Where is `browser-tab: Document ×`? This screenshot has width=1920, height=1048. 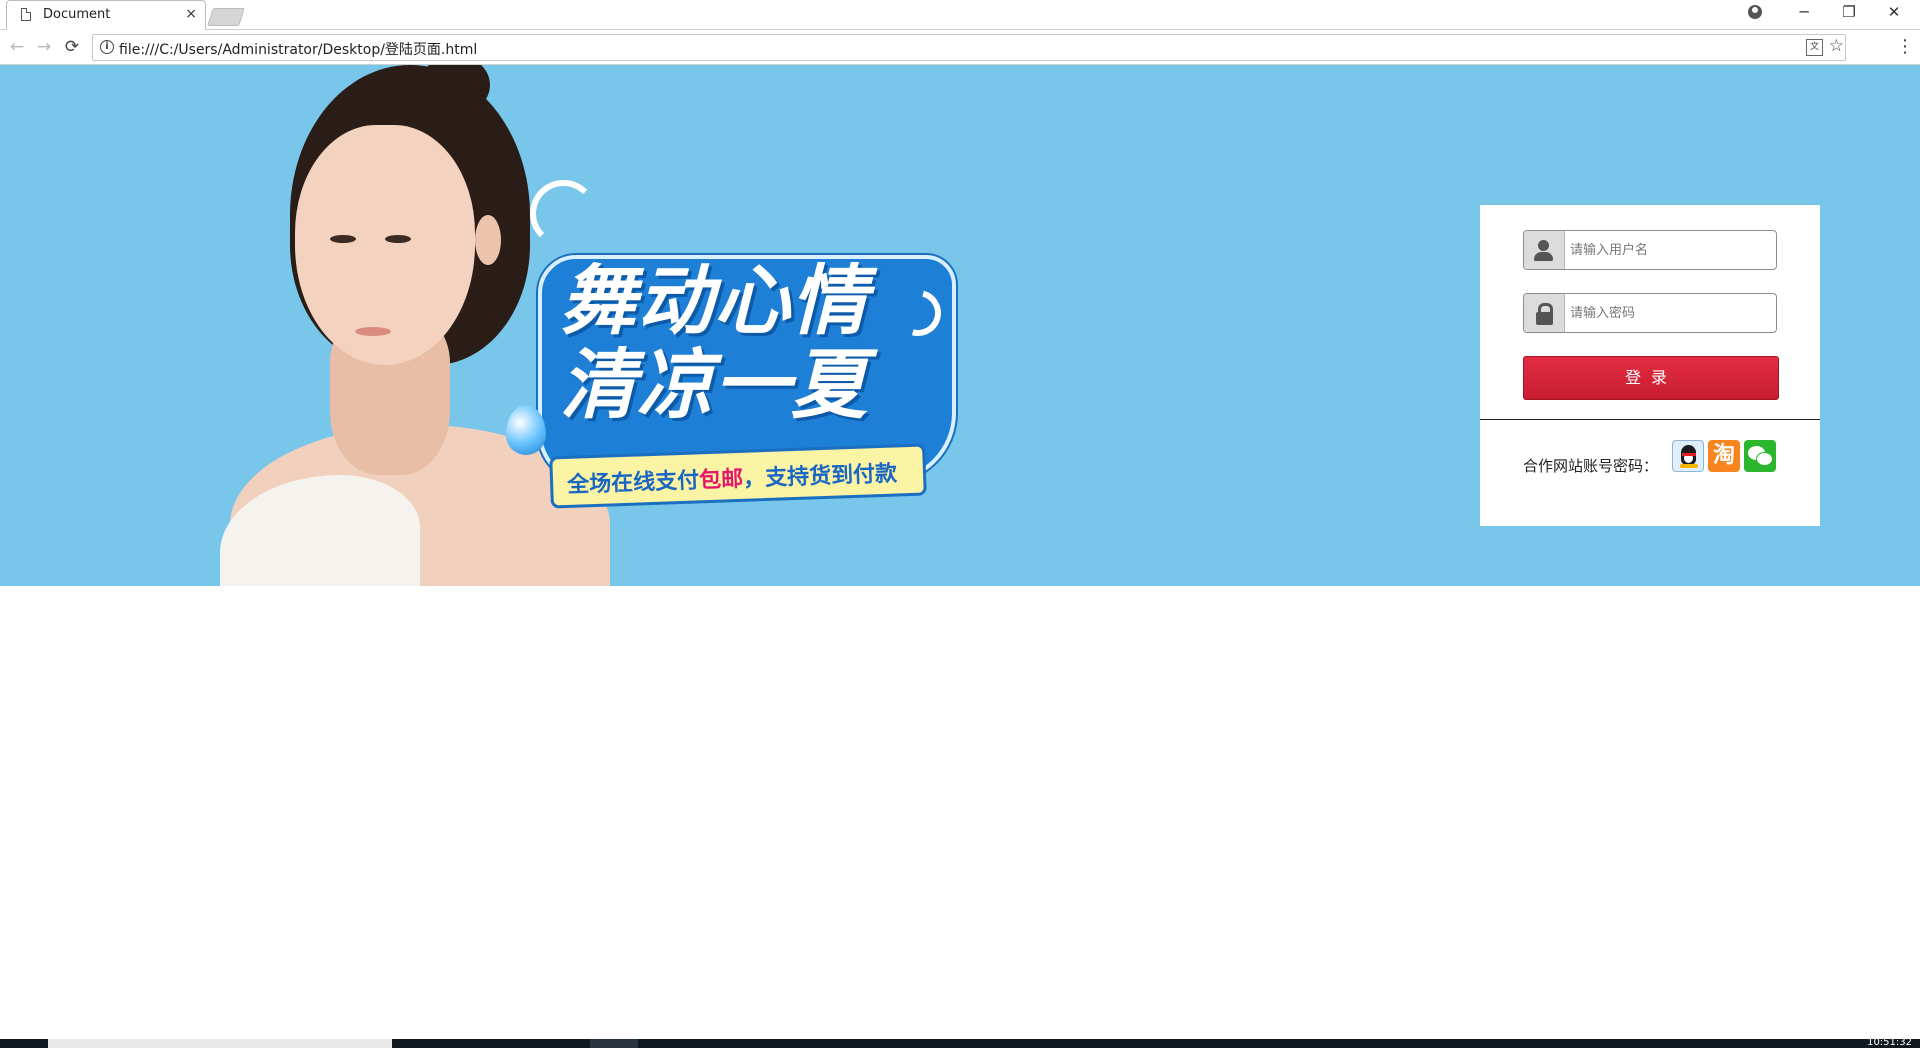
browser-tab: Document × is located at coordinates (106, 15).